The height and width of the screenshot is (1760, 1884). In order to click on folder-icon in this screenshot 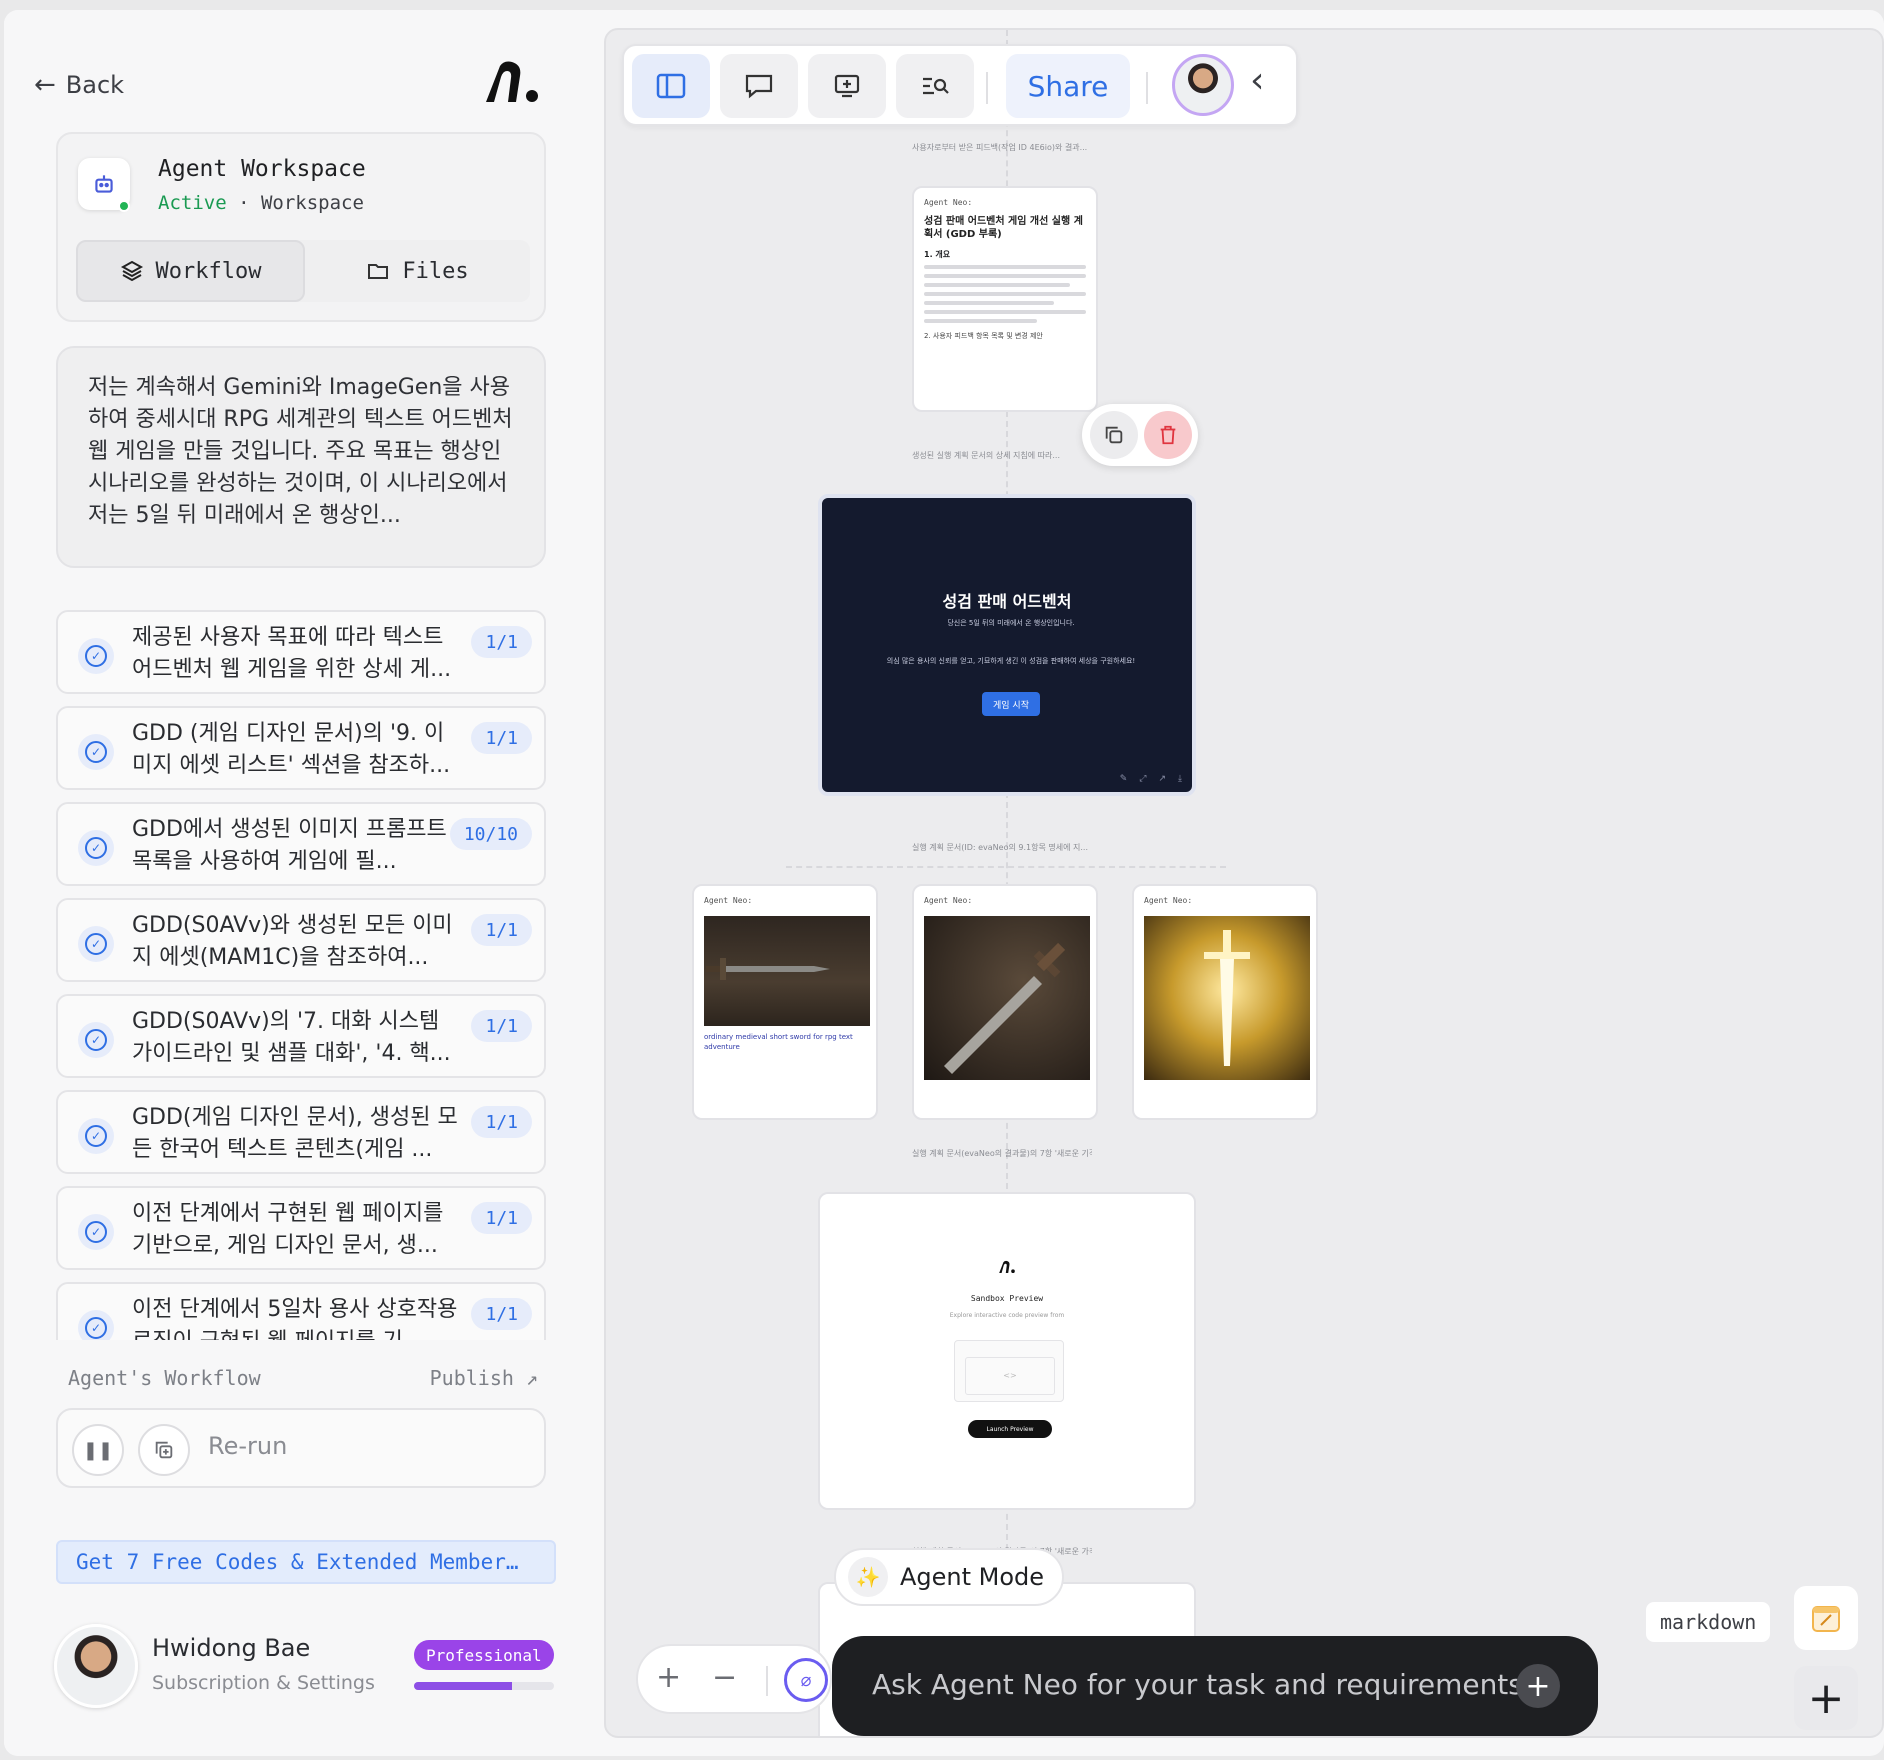, I will do `click(378, 271)`.